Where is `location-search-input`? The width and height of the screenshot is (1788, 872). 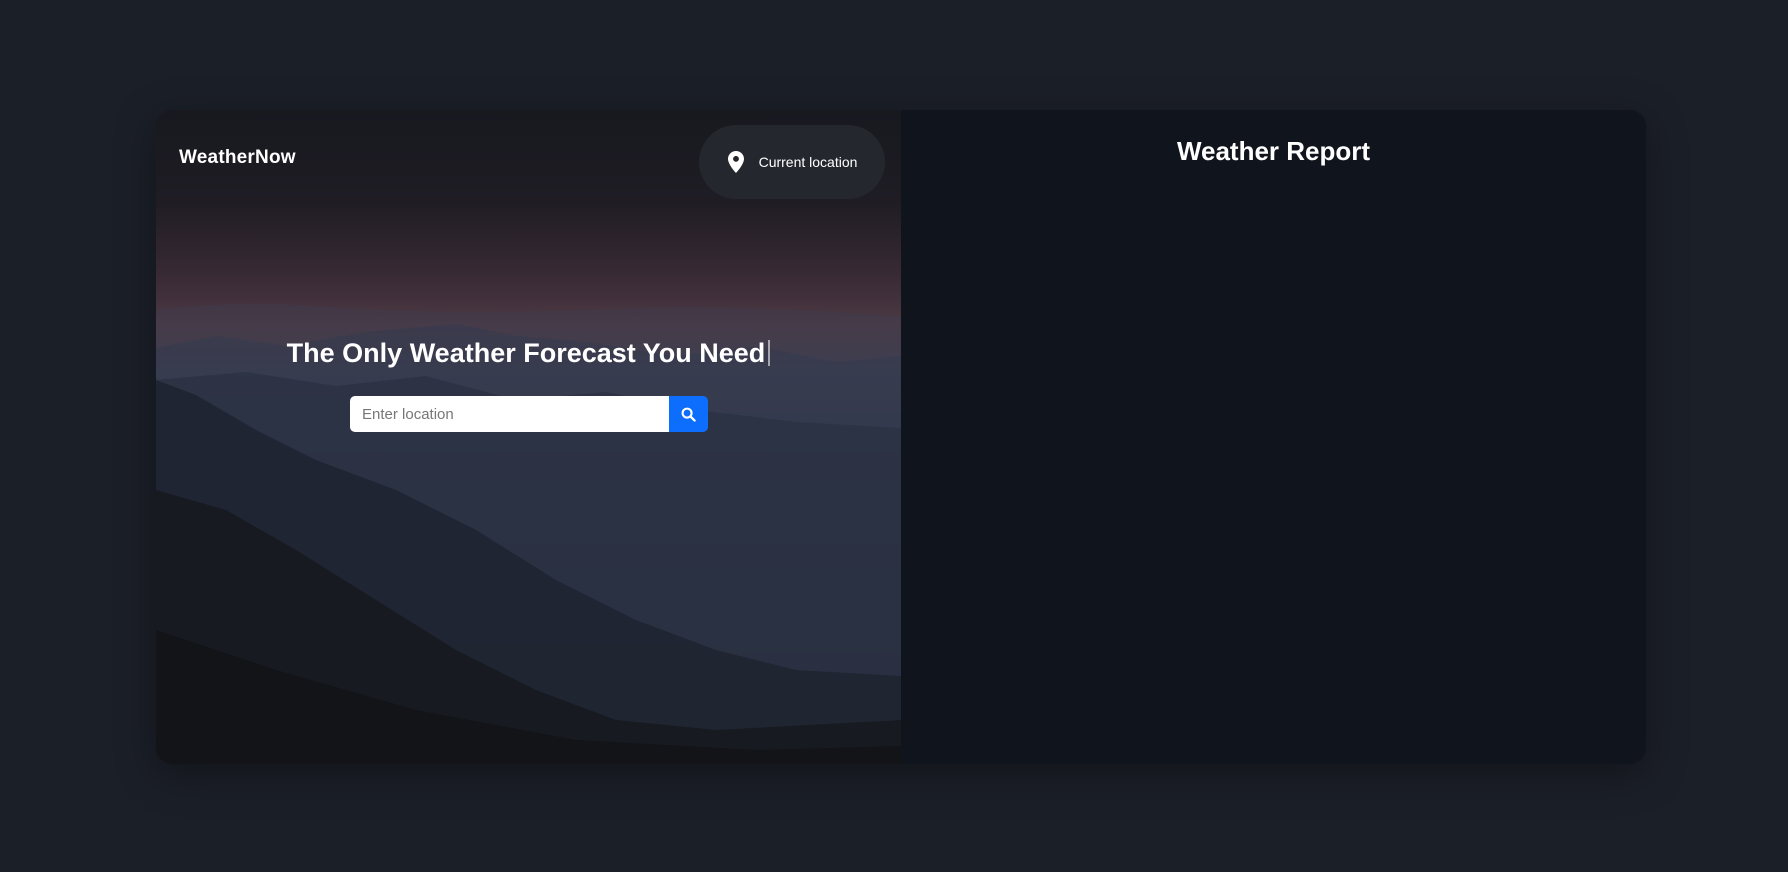 location-search-input is located at coordinates (509, 414).